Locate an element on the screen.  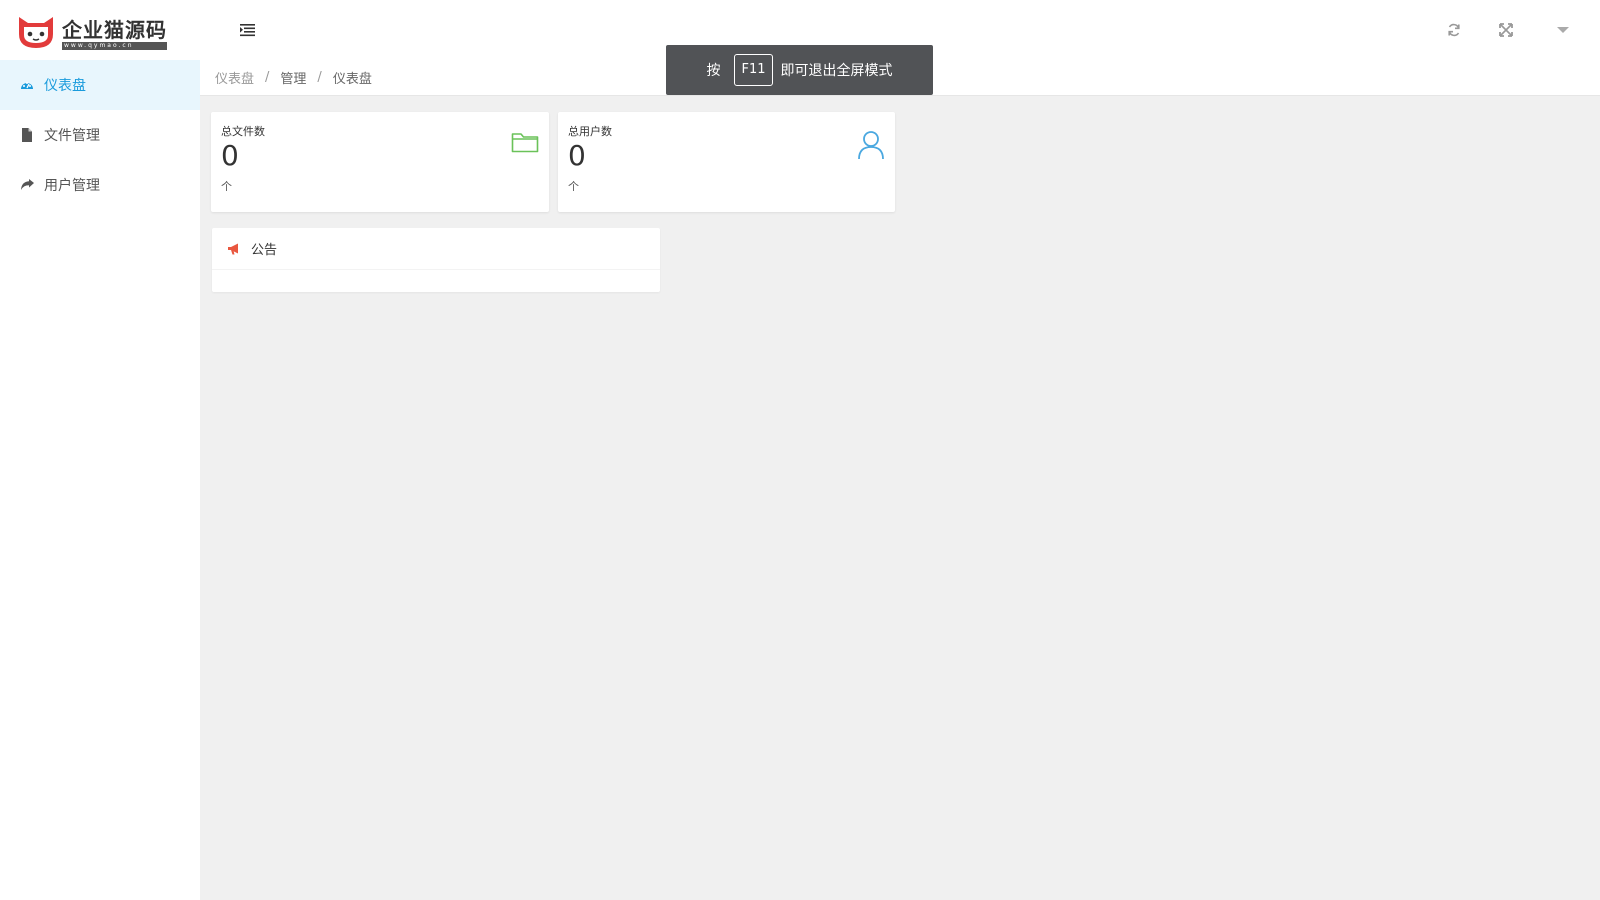
breadcrumb-item-manage: 管理 is located at coordinates (293, 77).